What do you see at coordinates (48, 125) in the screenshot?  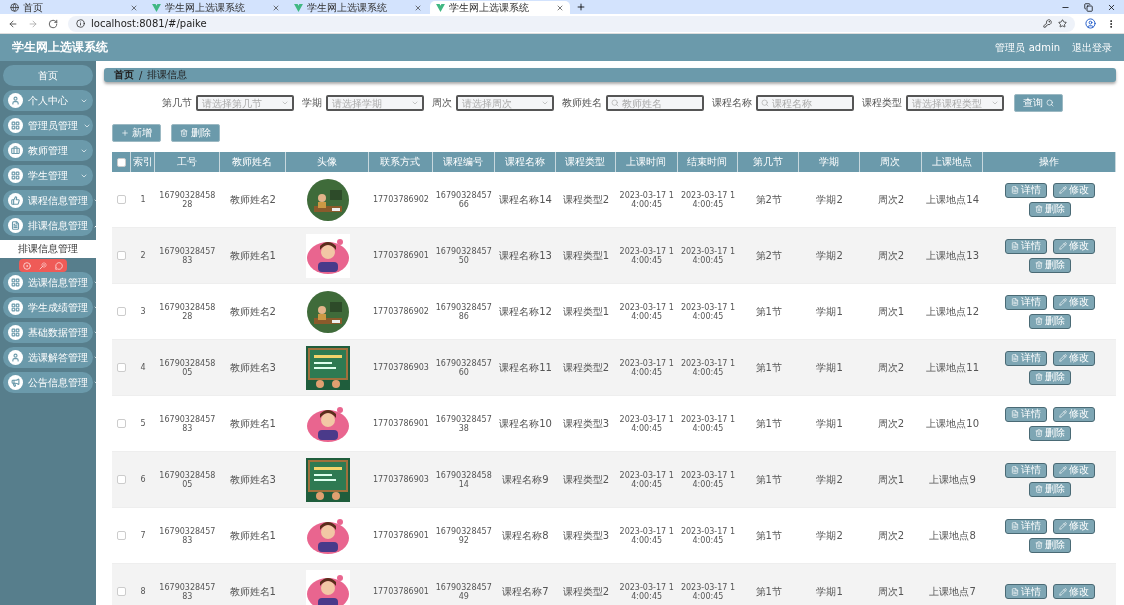 I see `sidebar-item: 管理员管理` at bounding box center [48, 125].